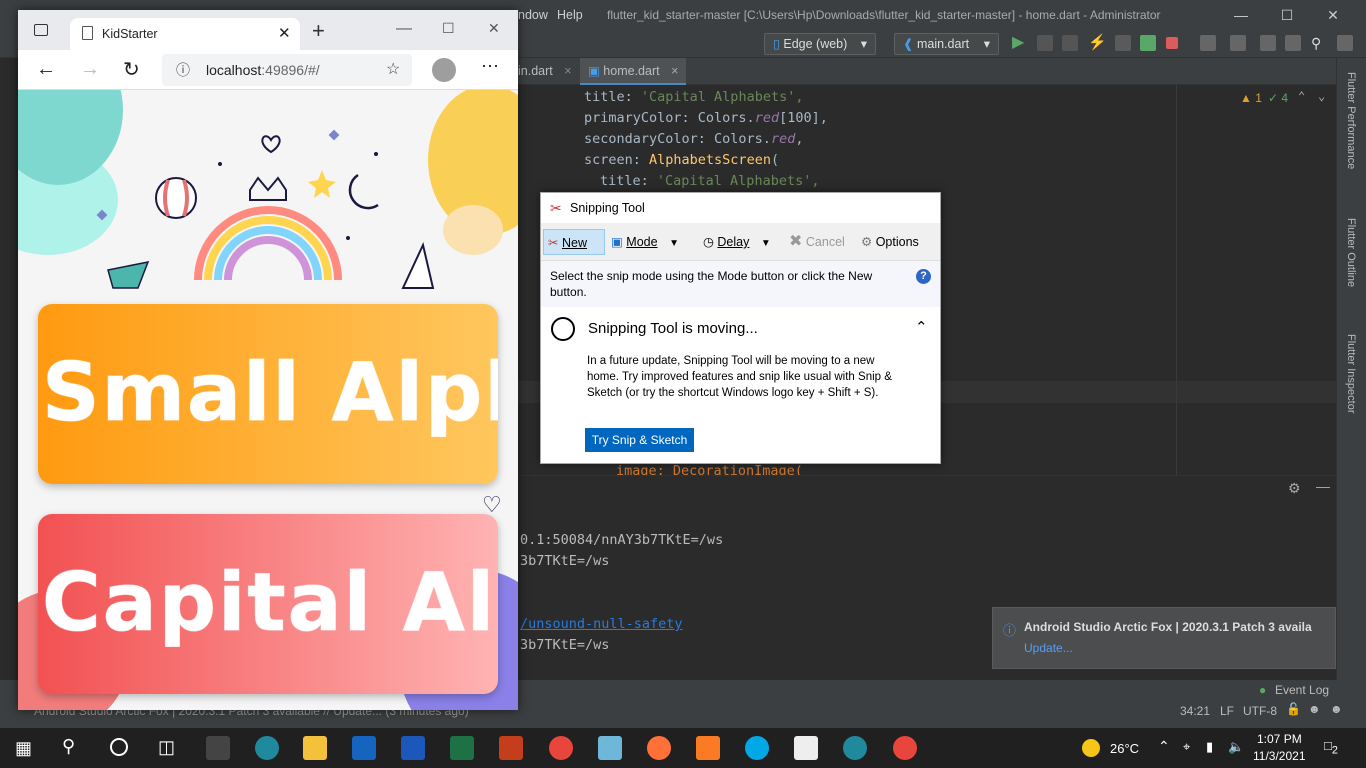 The height and width of the screenshot is (768, 1366). Describe the element at coordinates (90, 69) in the screenshot. I see `forward-icon: →` at that location.